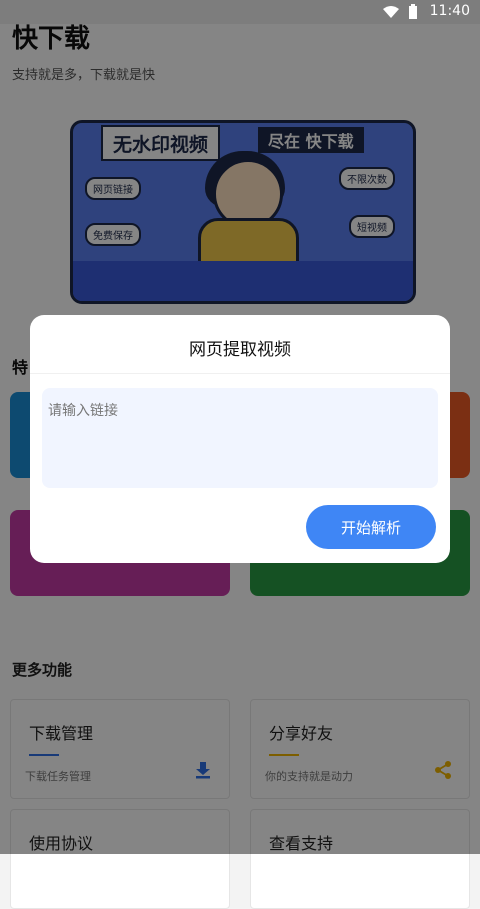 The width and height of the screenshot is (480, 909). I want to click on link-input, so click(240, 438).